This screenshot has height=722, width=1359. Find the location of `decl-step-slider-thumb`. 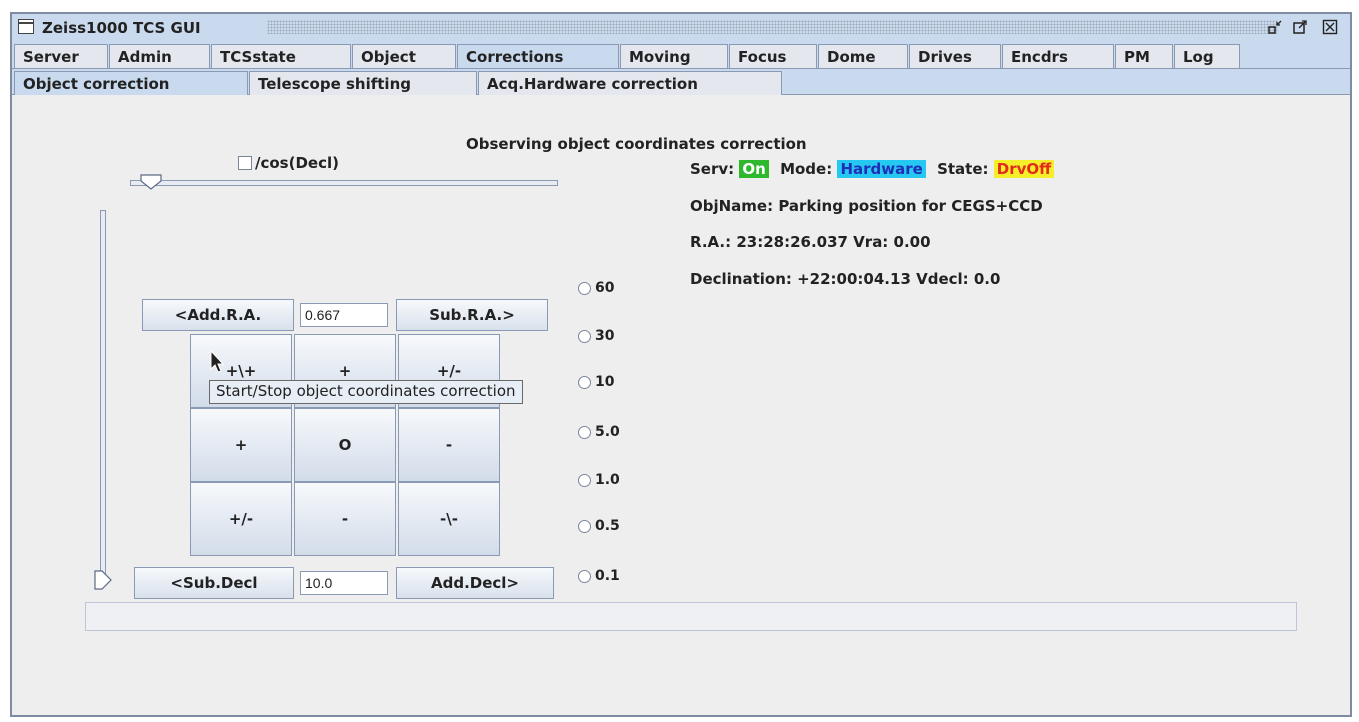

decl-step-slider-thumb is located at coordinates (103, 580).